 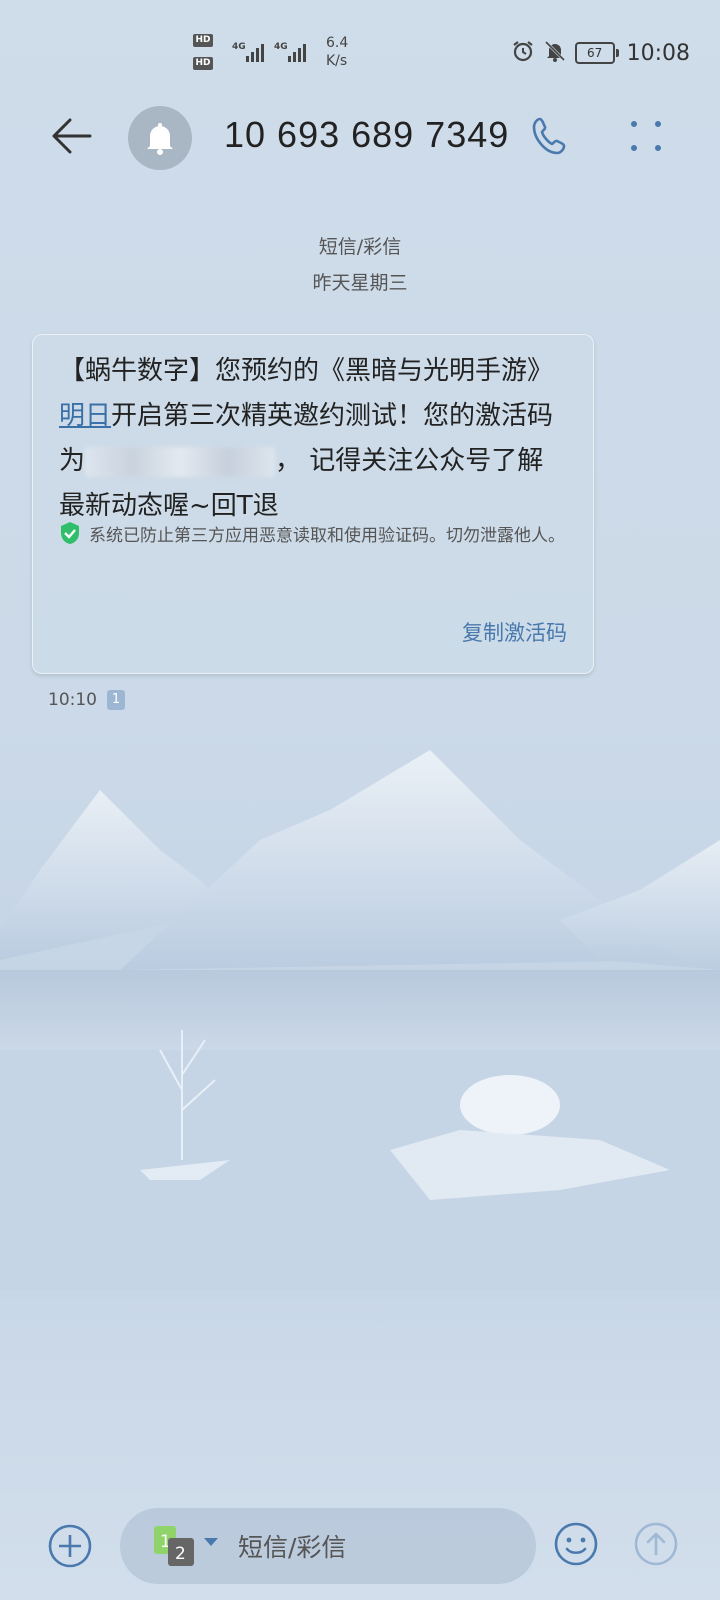 I want to click on sim-card-icon: 1 2, so click(x=186, y=1546).